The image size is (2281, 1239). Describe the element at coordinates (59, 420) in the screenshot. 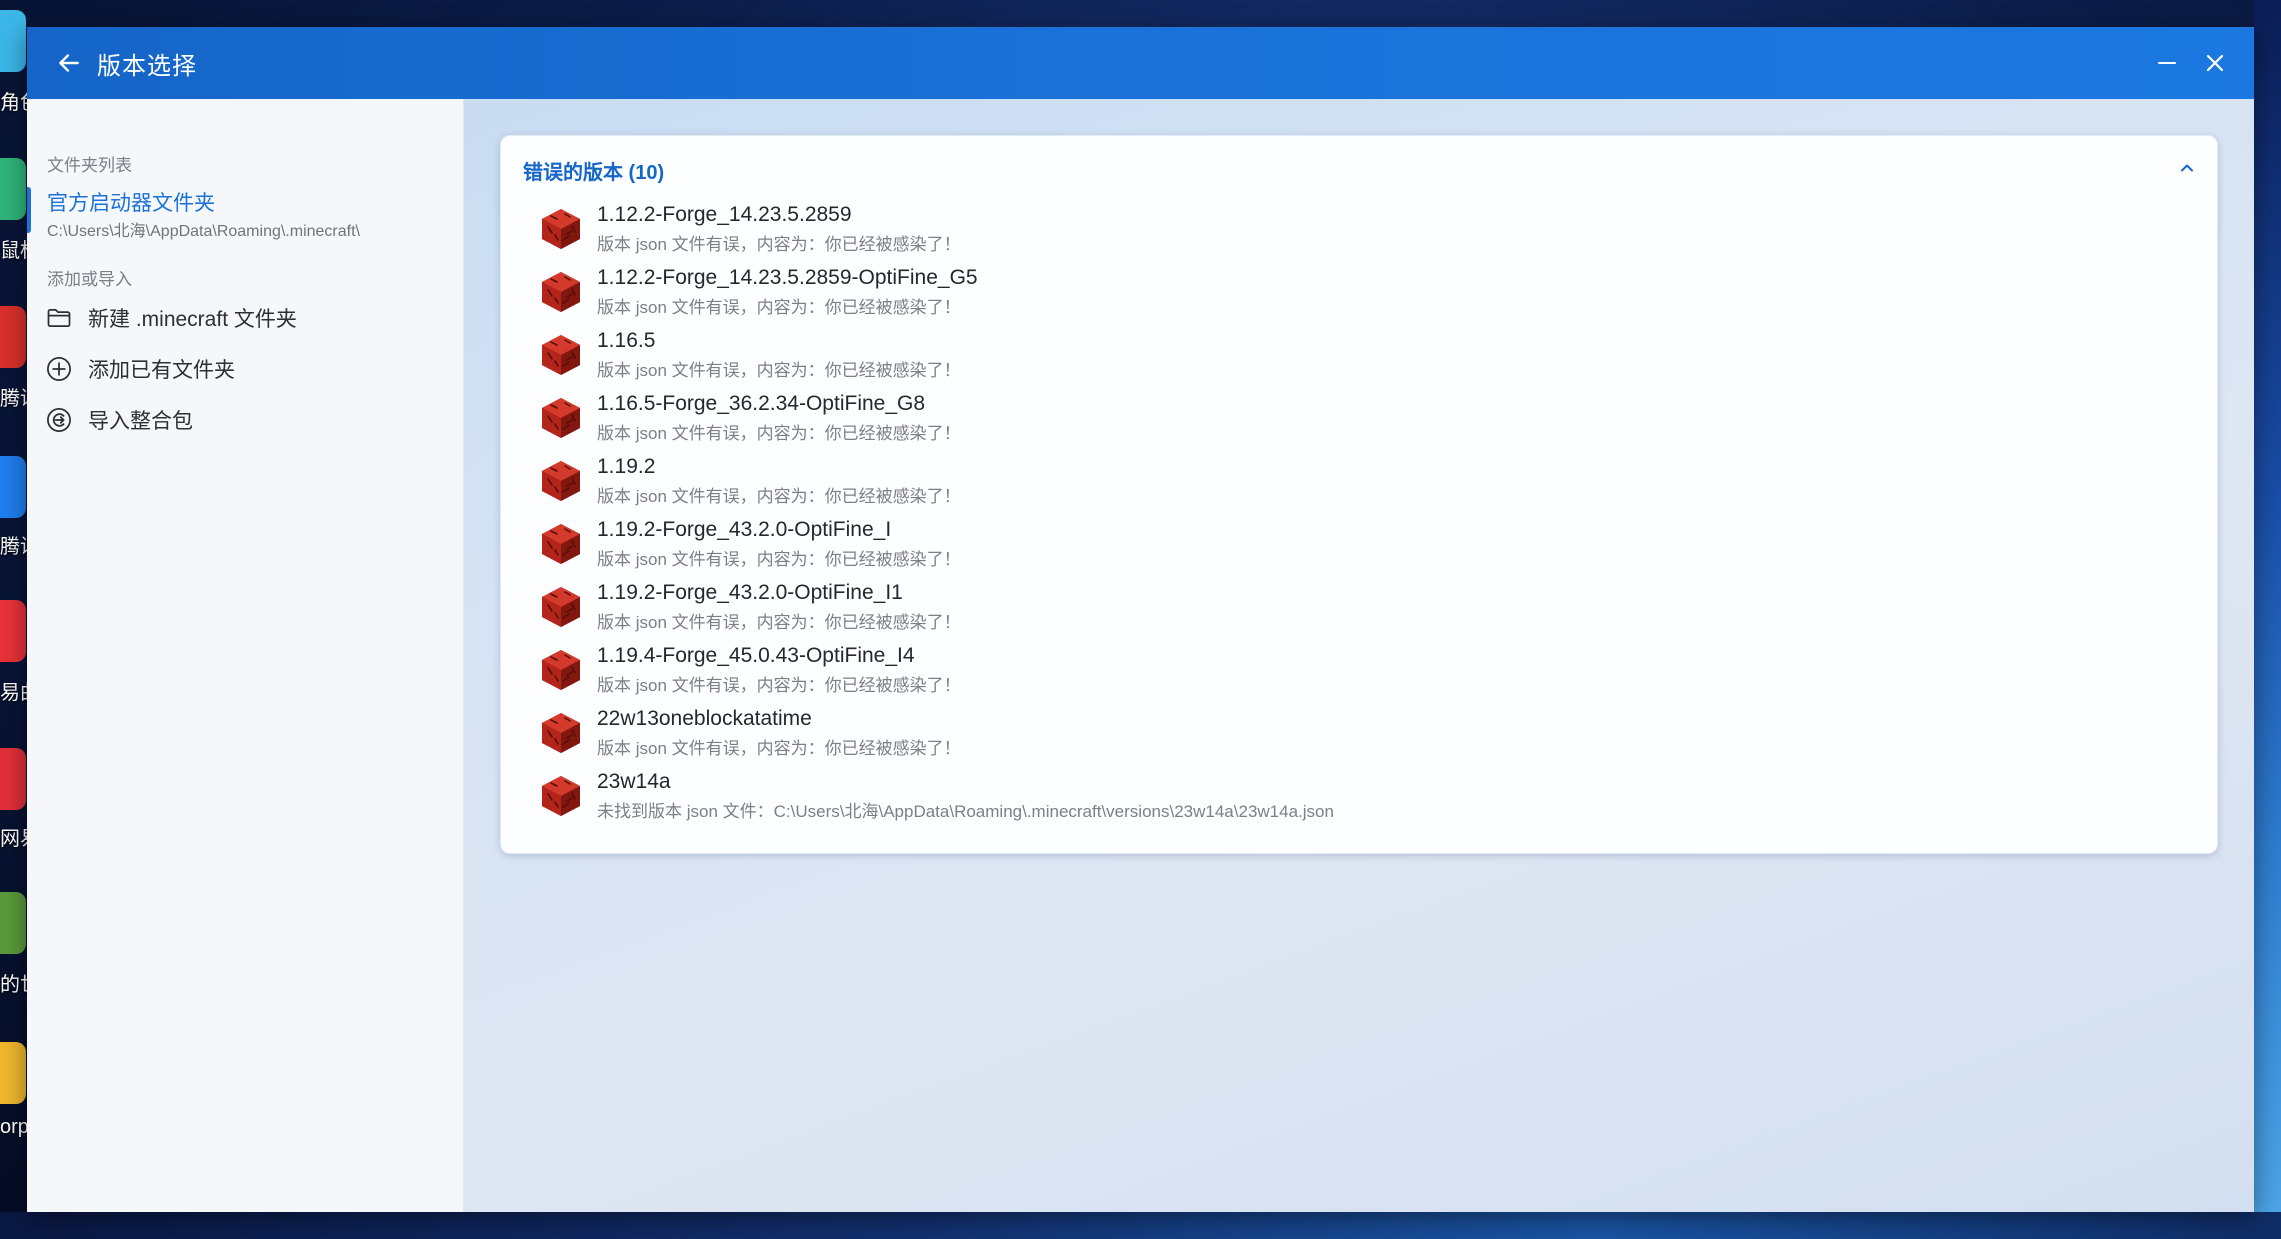

I see `import-icon` at that location.